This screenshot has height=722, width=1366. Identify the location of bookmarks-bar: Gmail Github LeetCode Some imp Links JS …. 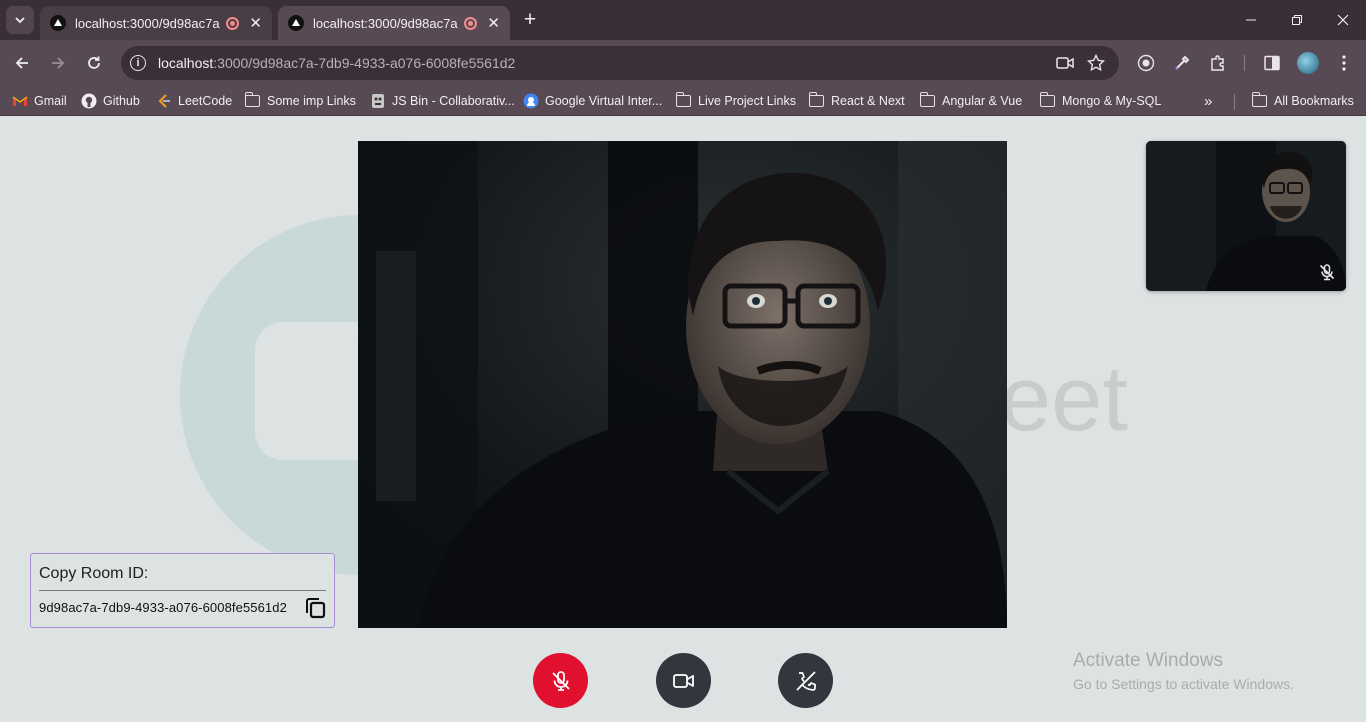
(683, 101).